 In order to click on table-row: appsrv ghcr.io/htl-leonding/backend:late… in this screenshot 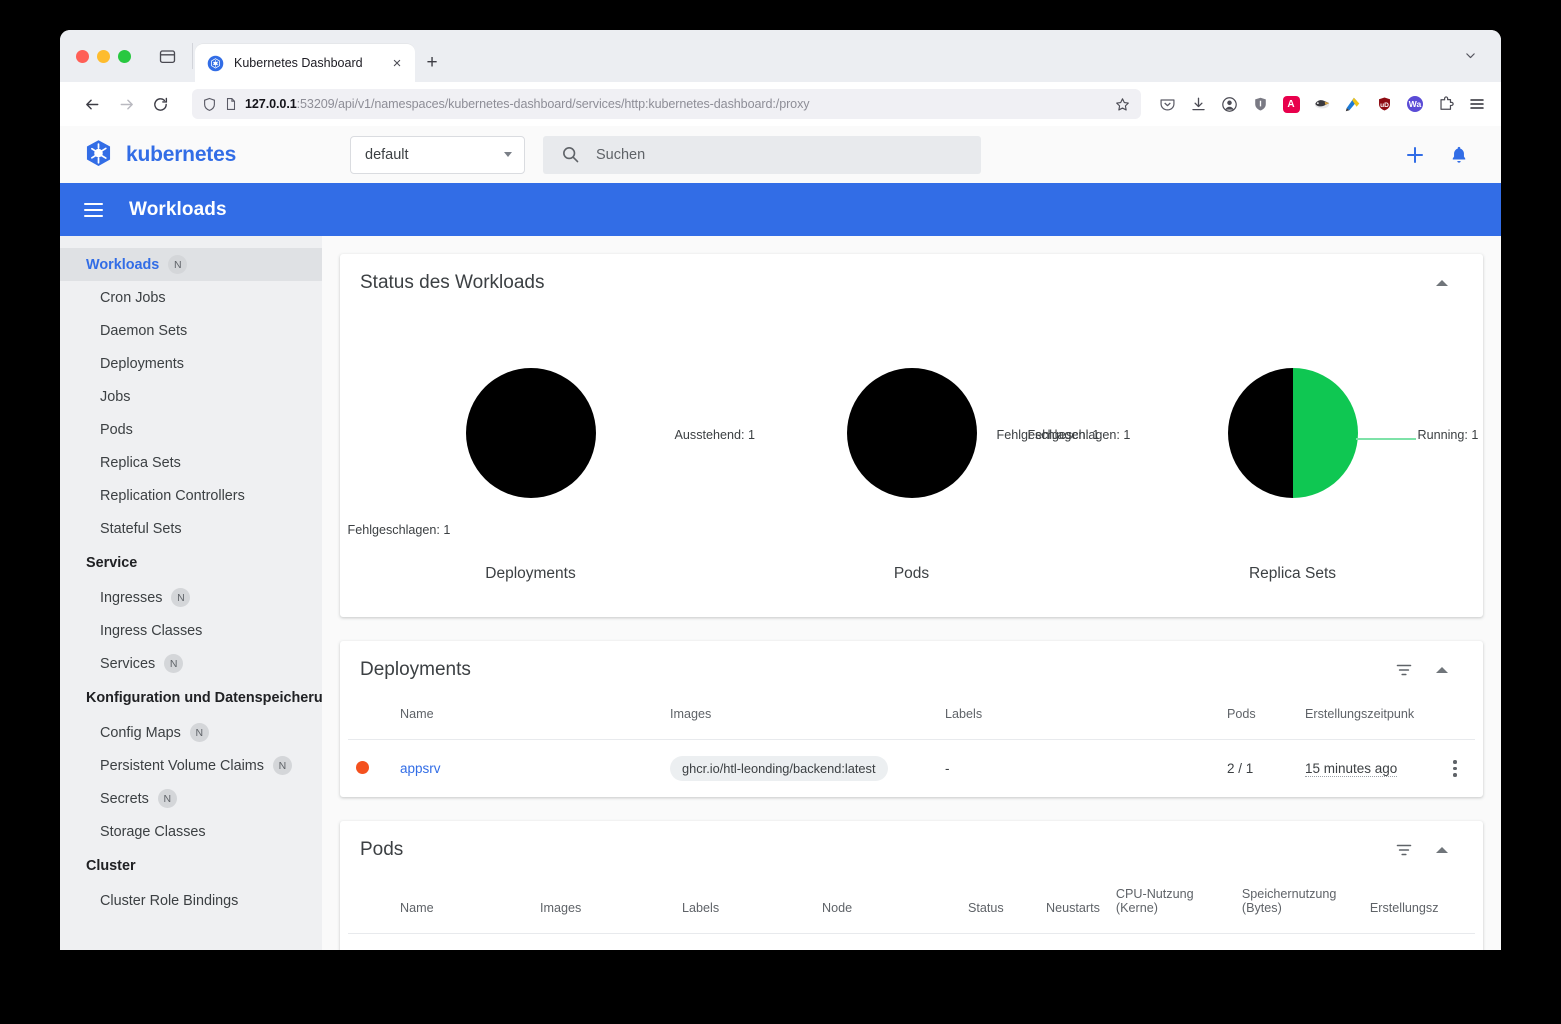, I will do `click(911, 768)`.